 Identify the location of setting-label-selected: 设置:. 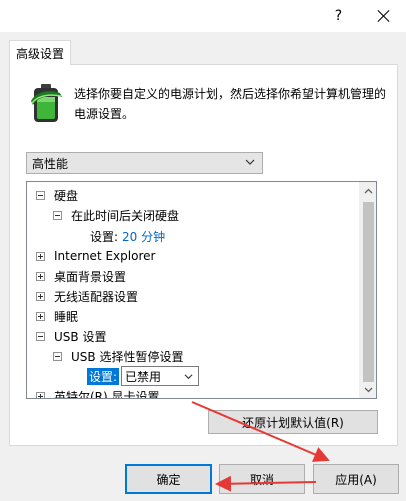
(103, 376).